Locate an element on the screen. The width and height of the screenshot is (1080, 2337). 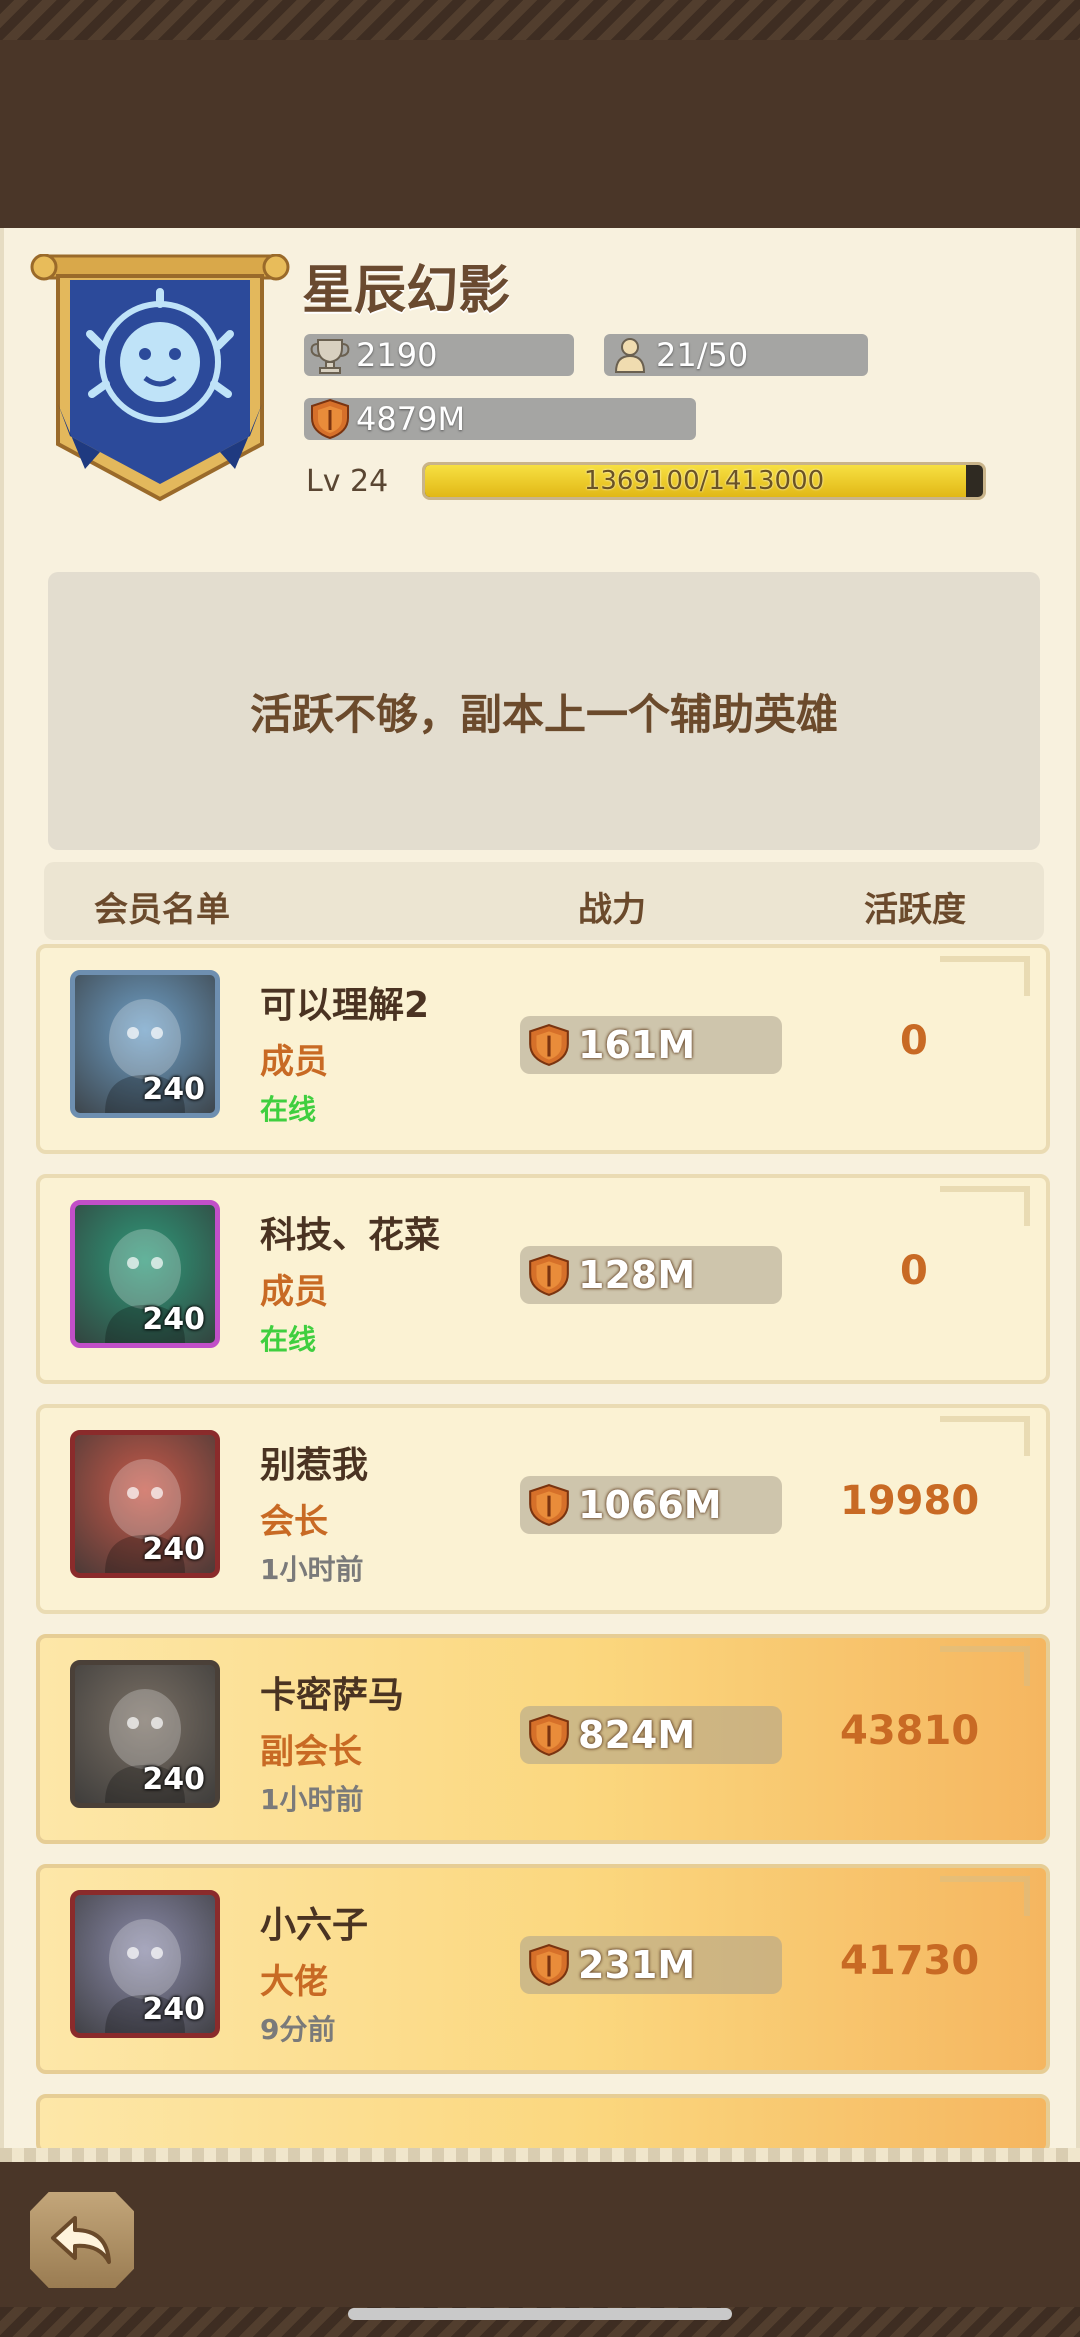
member-power-value: 161M is located at coordinates (637, 1045).